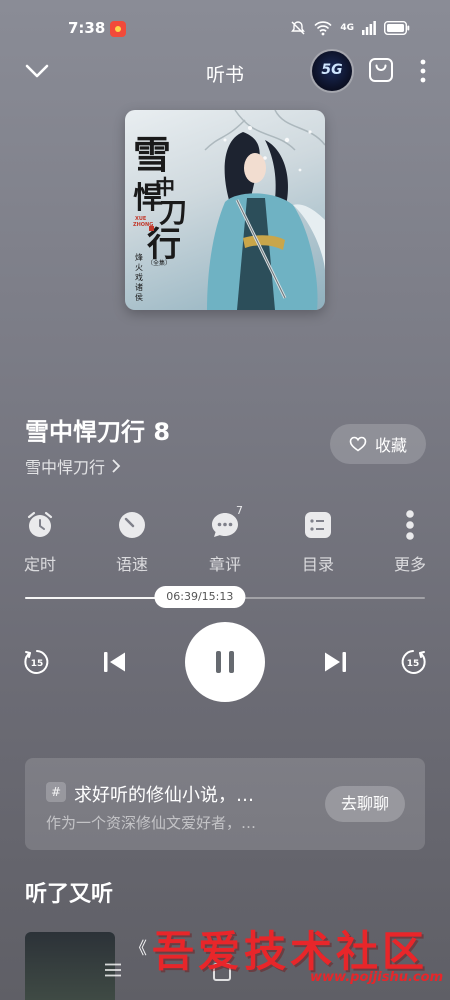 The height and width of the screenshot is (1000, 450). I want to click on go-chat-button: 去聊聊, so click(365, 804).